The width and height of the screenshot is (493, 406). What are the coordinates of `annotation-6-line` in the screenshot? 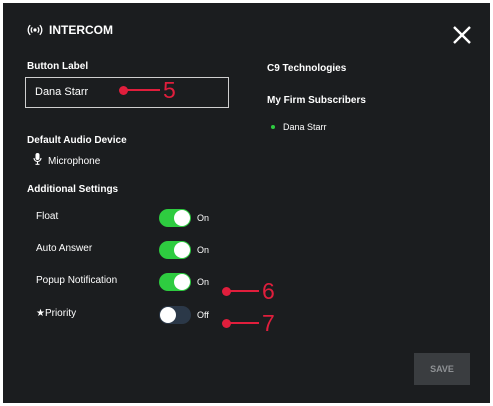 It's located at (243, 291).